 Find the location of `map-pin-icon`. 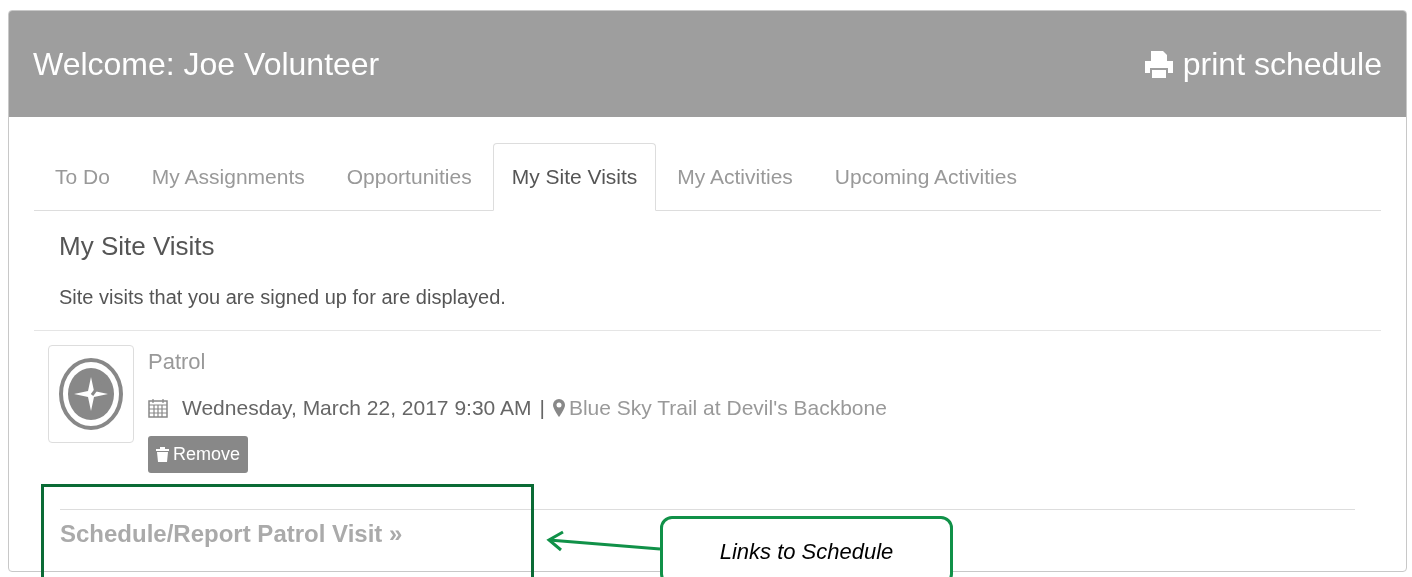

map-pin-icon is located at coordinates (558, 407).